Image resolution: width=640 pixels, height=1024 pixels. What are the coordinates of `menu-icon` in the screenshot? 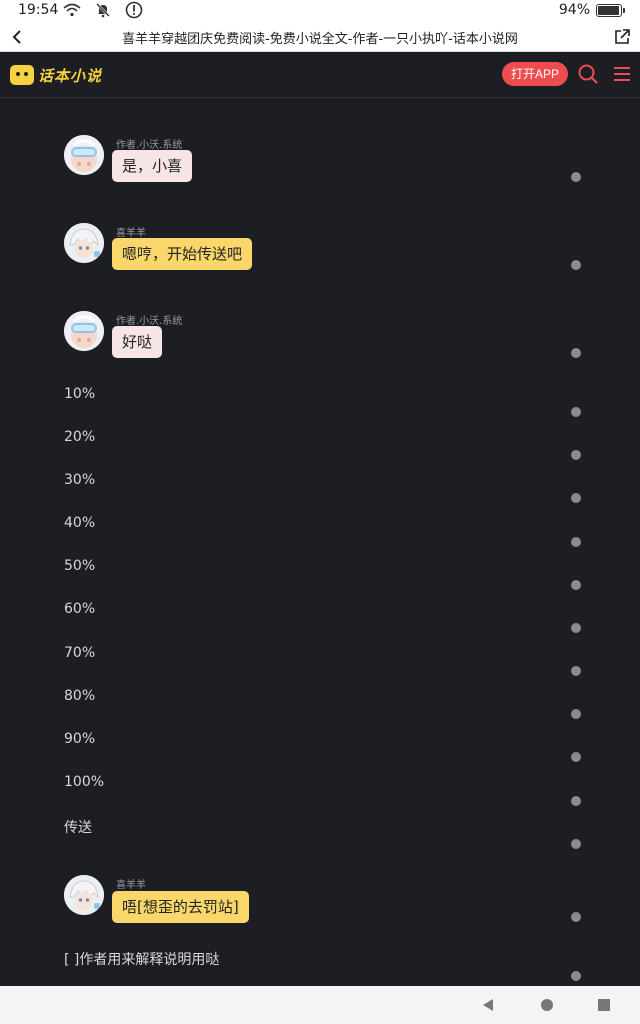 It's located at (622, 74).